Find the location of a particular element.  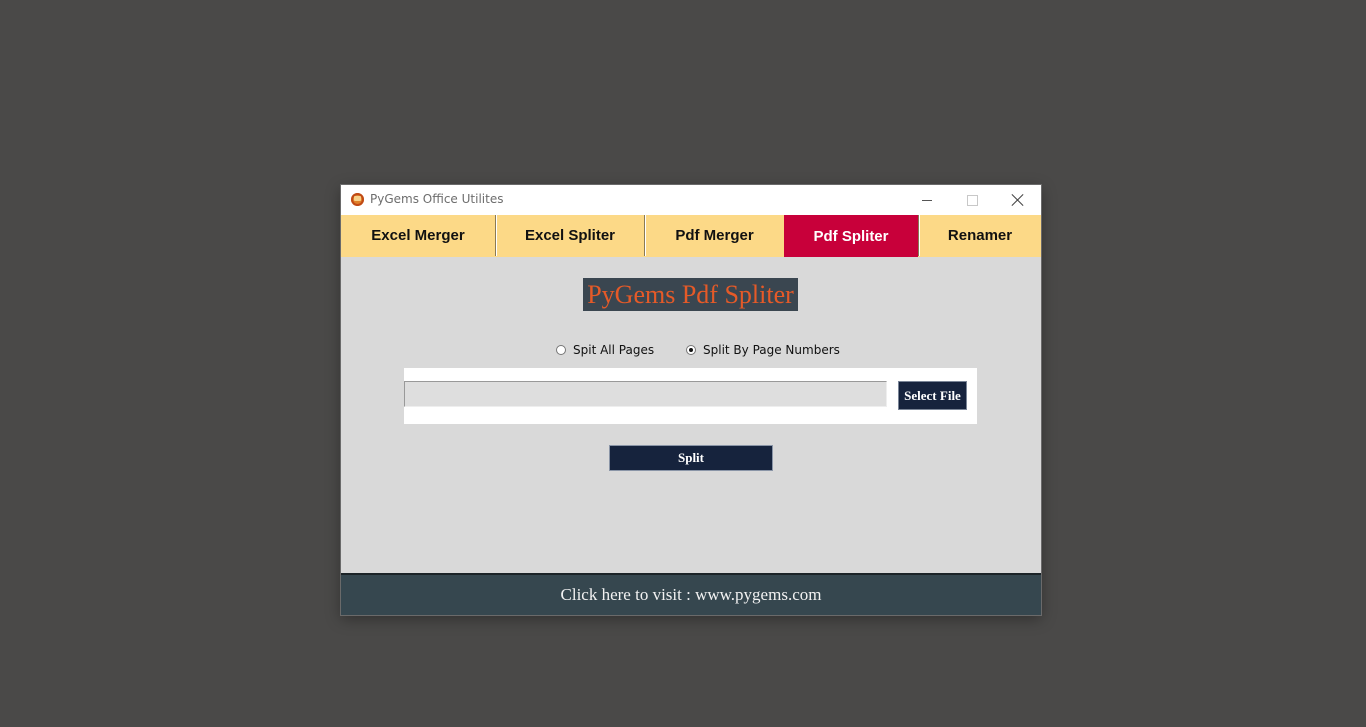

maximize-icon is located at coordinates (972, 200).